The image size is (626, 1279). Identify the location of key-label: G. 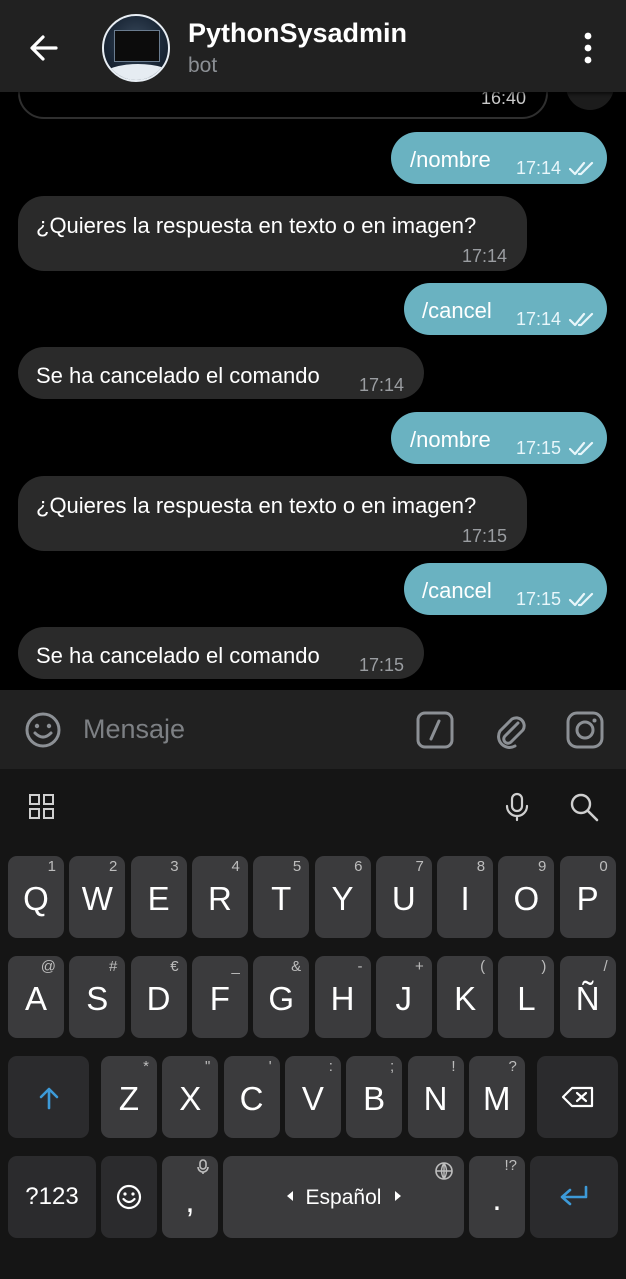
(281, 998).